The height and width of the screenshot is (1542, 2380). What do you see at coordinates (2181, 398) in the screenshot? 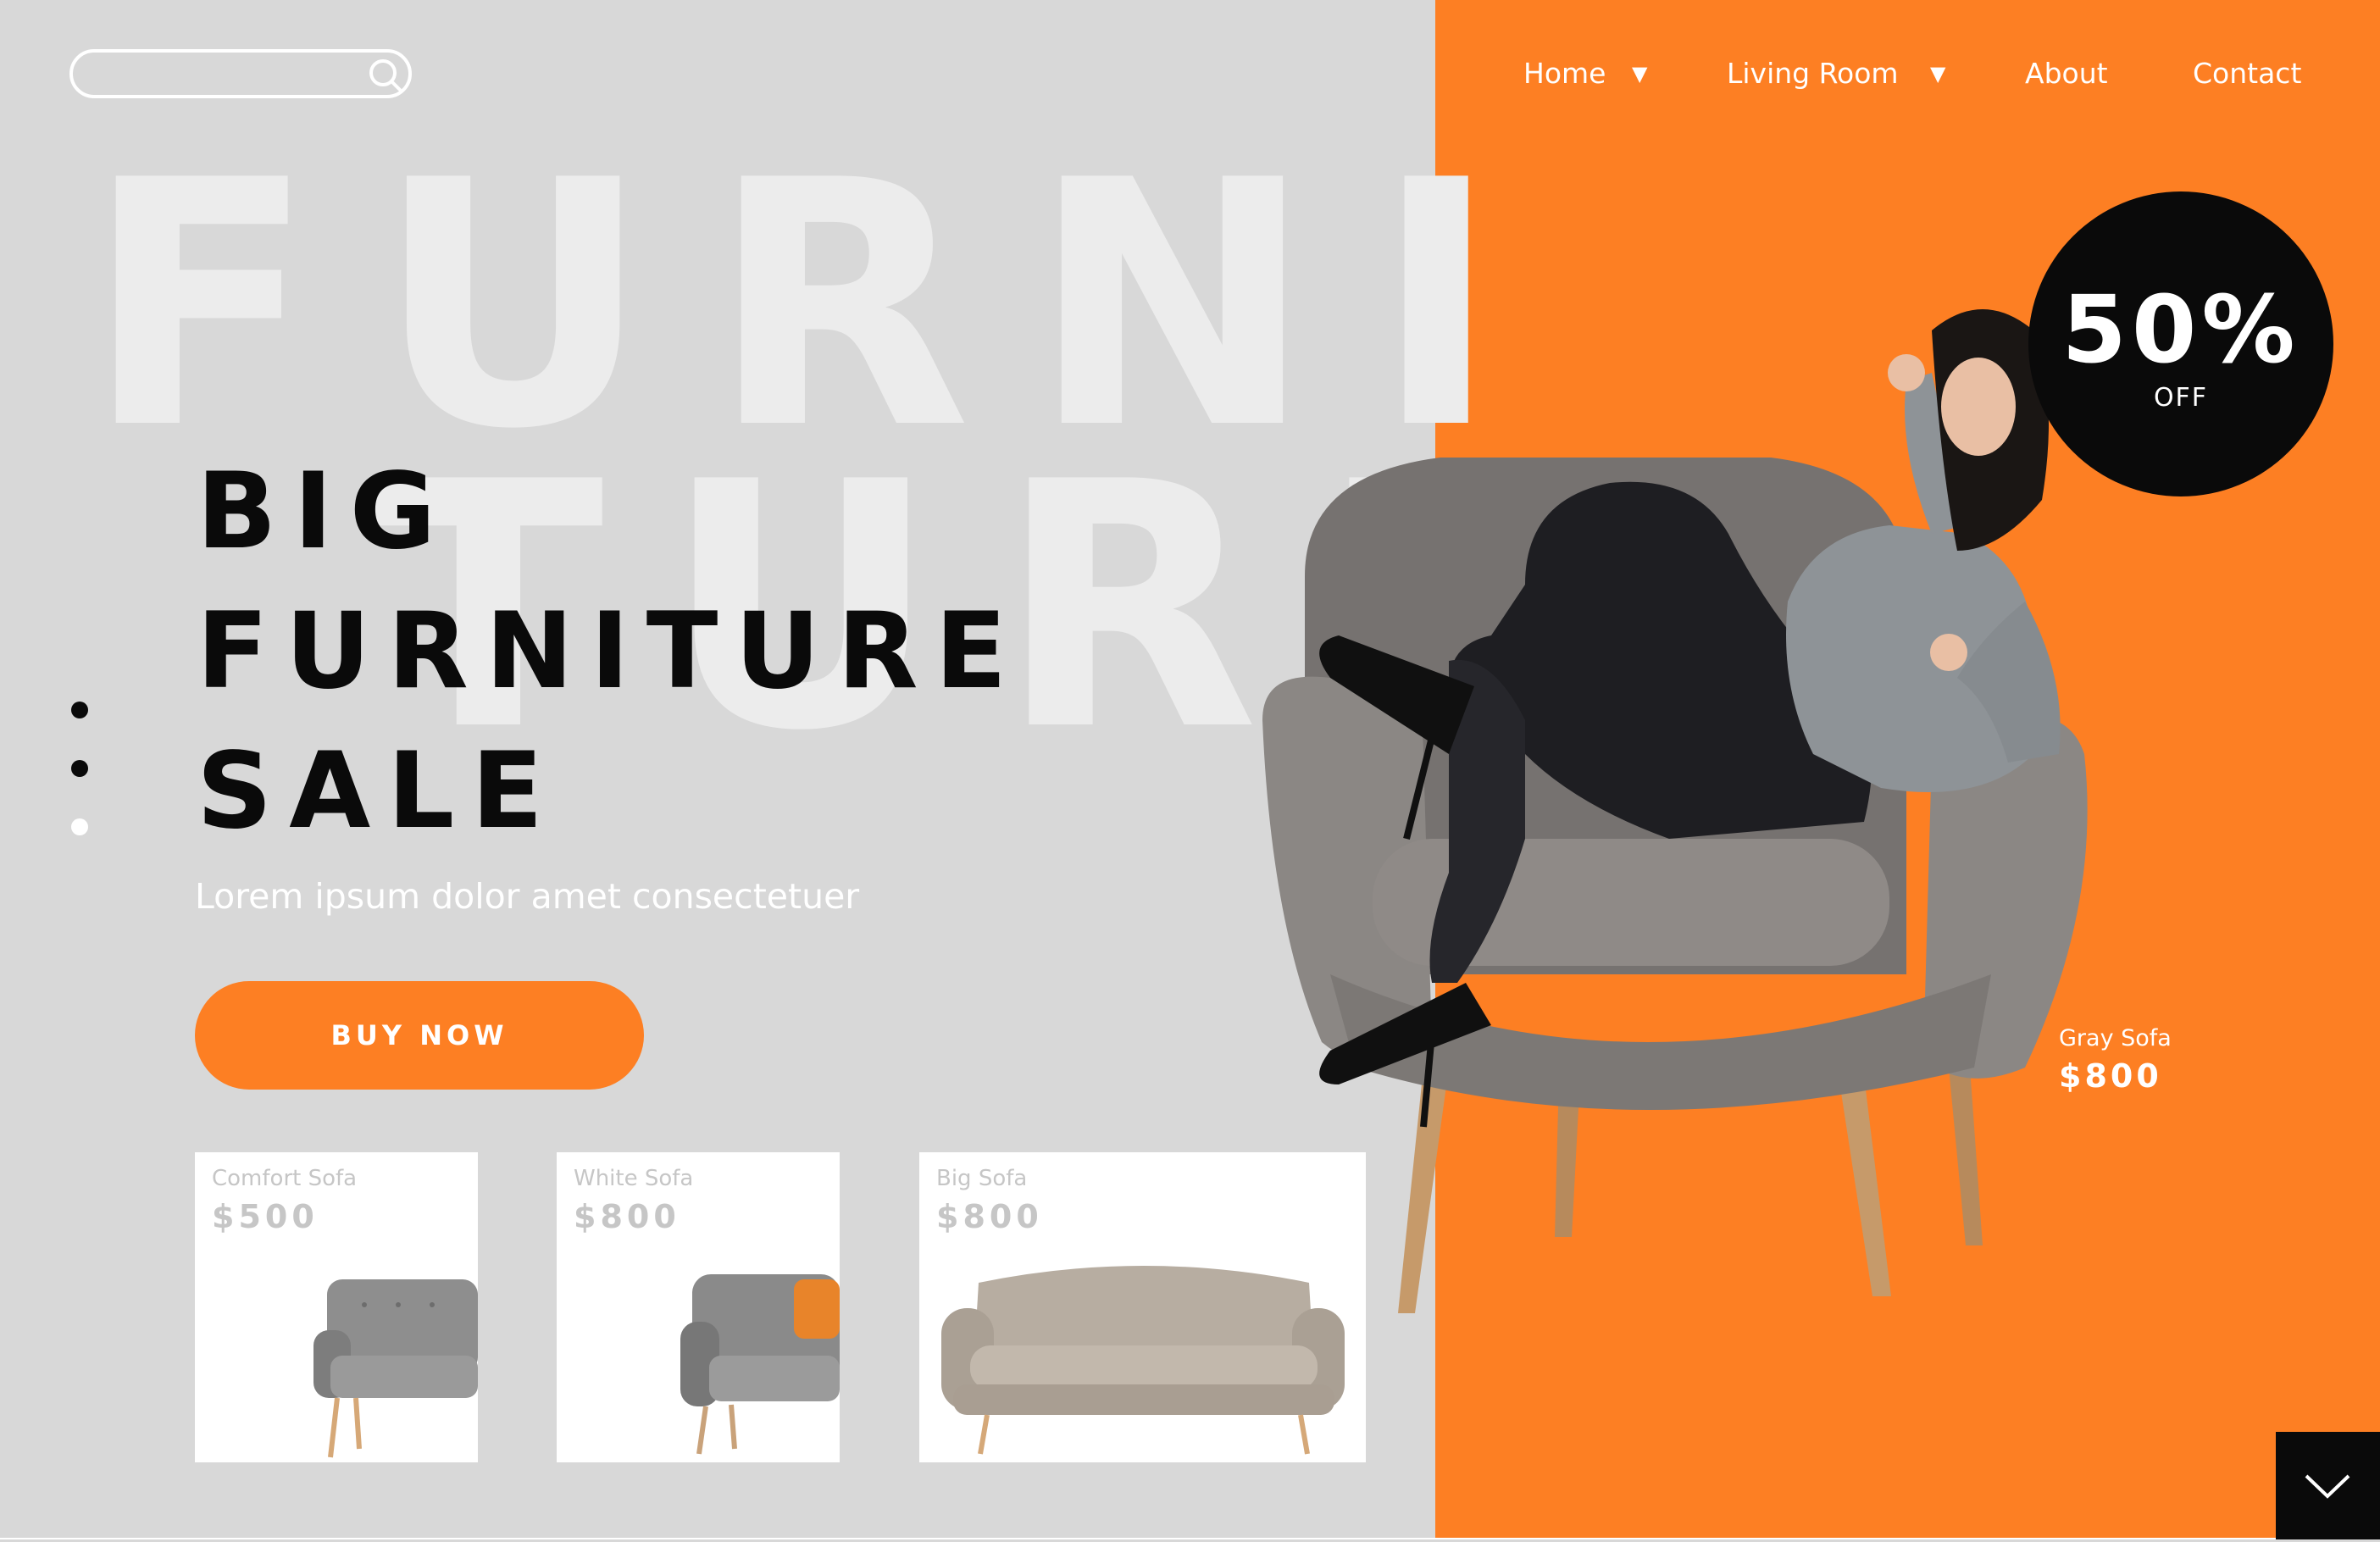
I see `discount-label: OFF` at bounding box center [2181, 398].